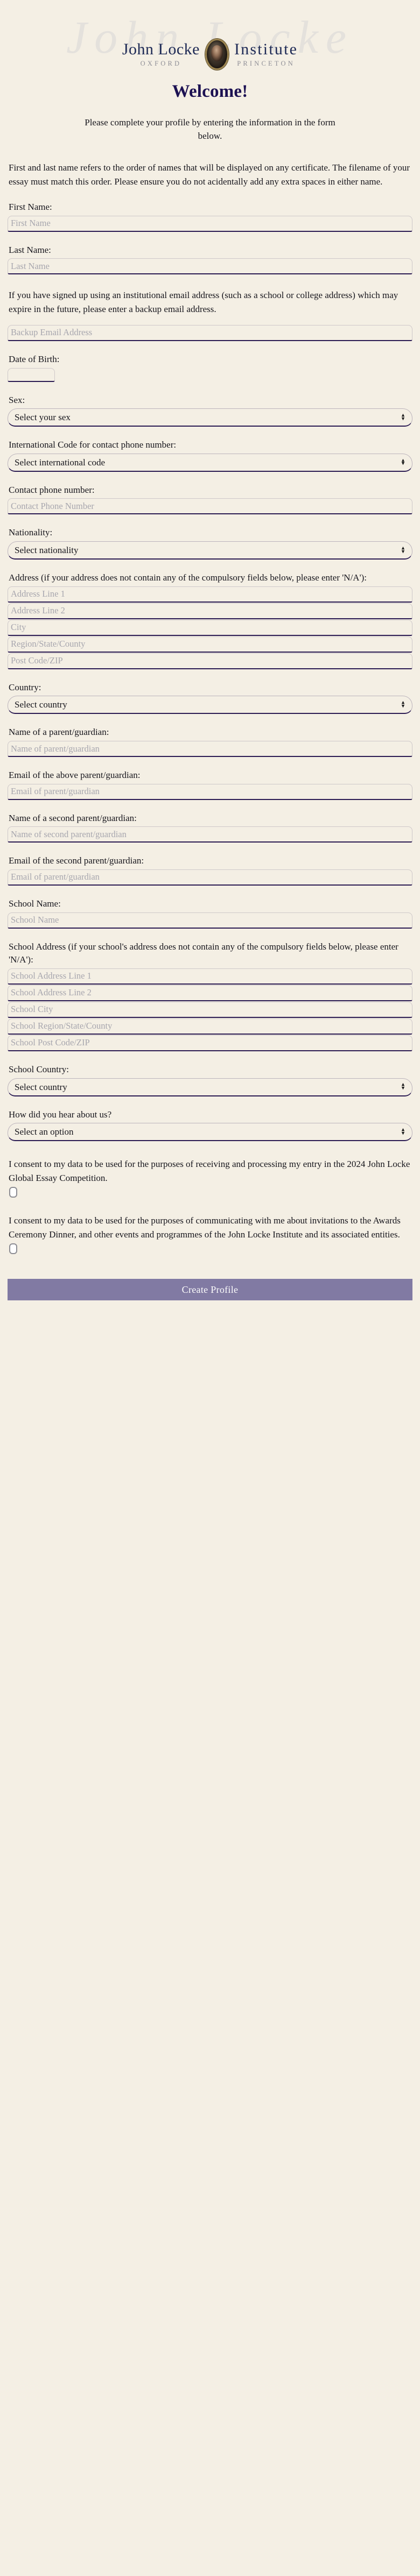  Describe the element at coordinates (30, 249) in the screenshot. I see `last-name-label: Last Name:` at that location.